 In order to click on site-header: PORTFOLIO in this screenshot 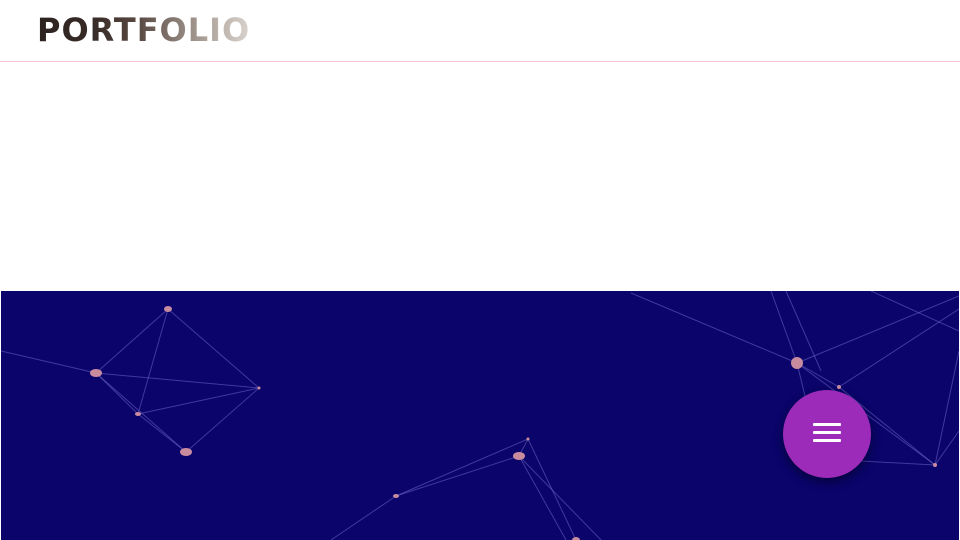, I will do `click(480, 31)`.